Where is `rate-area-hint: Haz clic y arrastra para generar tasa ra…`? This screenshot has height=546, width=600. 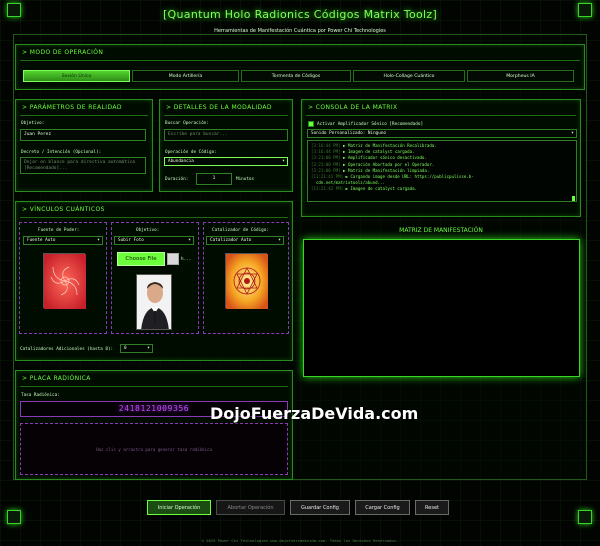 rate-area-hint: Haz clic y arrastra para generar tasa ra… is located at coordinates (154, 449).